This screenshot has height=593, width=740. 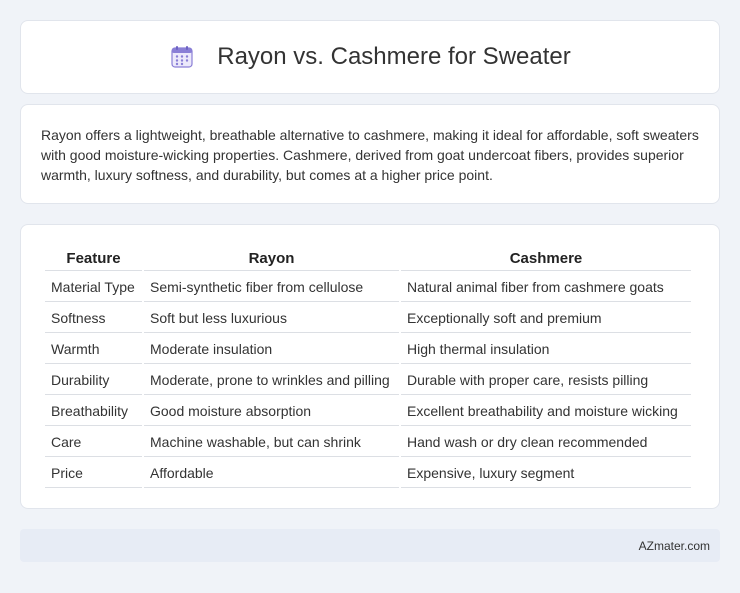 I want to click on header-feature: Feature, so click(x=93, y=259).